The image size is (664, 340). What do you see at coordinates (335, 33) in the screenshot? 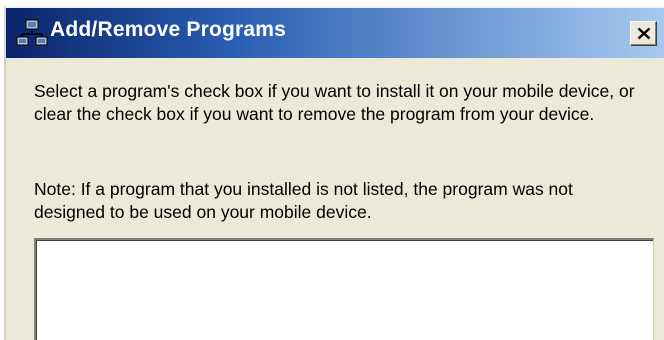
I see `title-bar: Add/Remove Programs` at bounding box center [335, 33].